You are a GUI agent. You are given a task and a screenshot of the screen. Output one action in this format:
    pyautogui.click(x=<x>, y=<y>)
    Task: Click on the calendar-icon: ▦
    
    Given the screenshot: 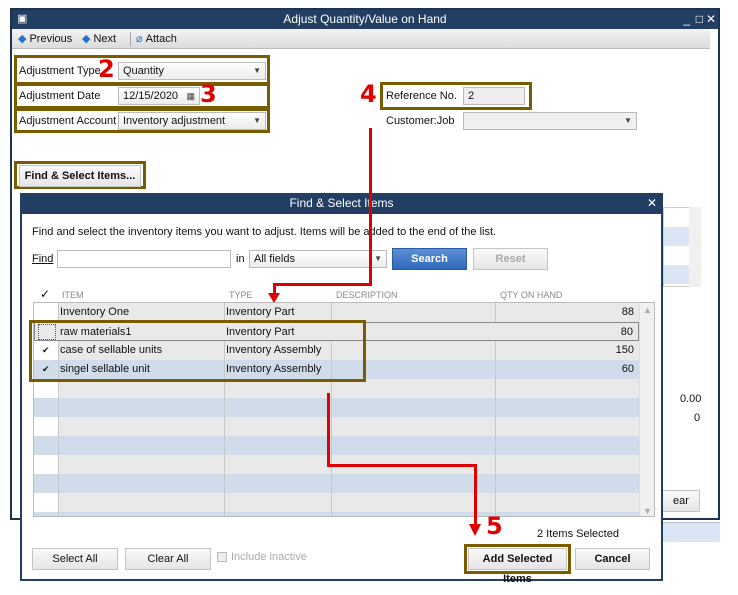 What is the action you would take?
    pyautogui.click(x=190, y=96)
    